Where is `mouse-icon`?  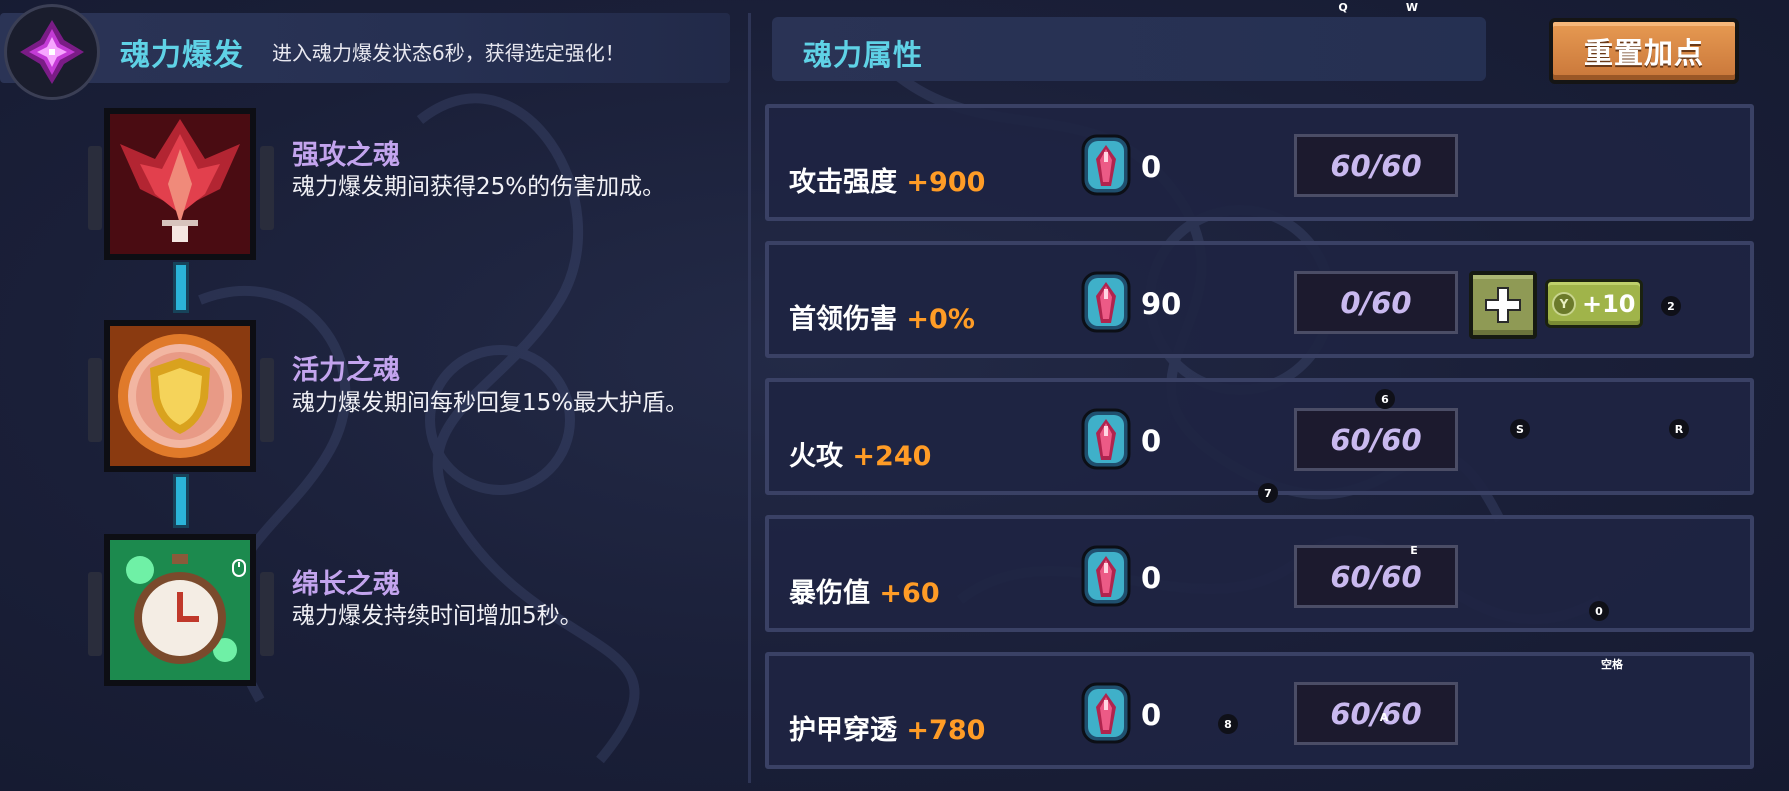
mouse-icon is located at coordinates (239, 568).